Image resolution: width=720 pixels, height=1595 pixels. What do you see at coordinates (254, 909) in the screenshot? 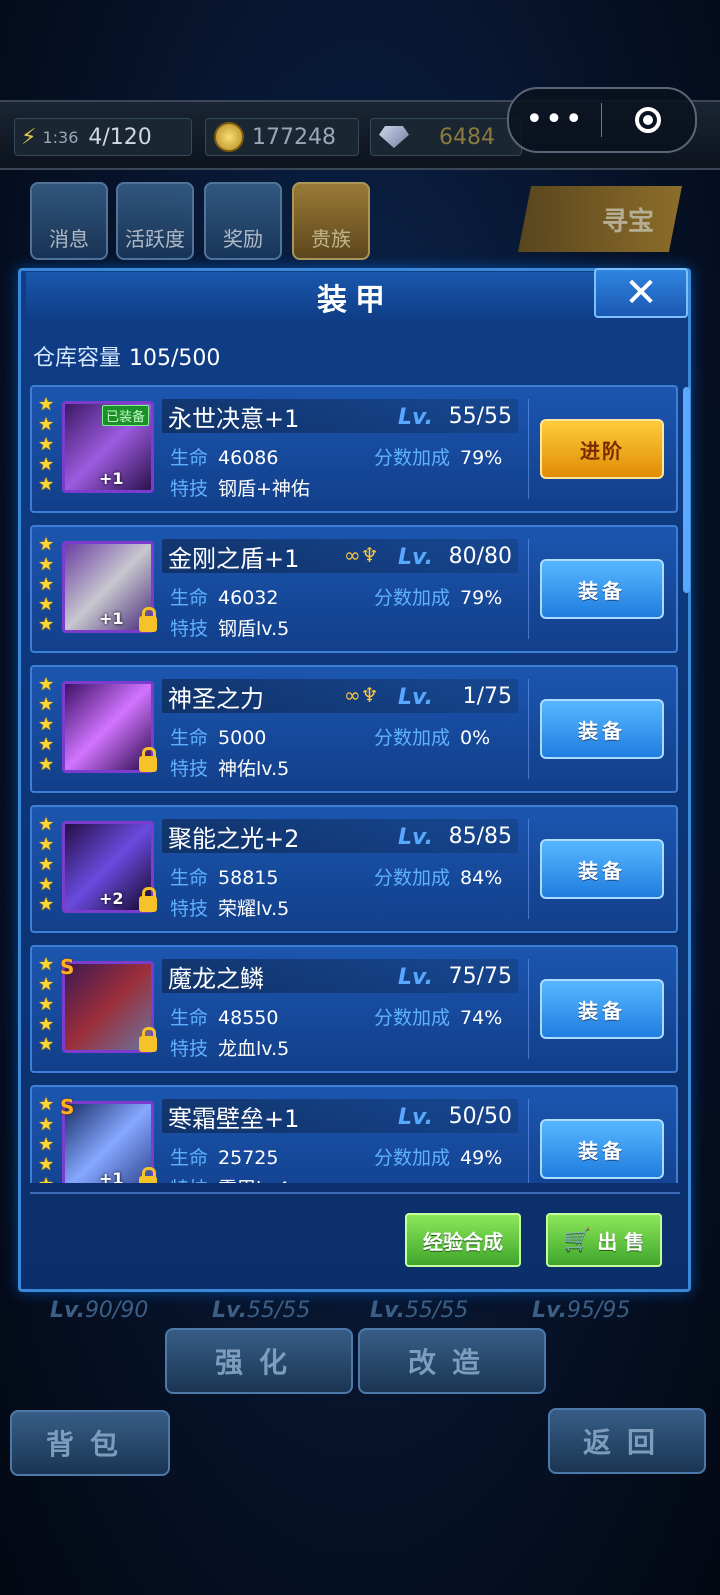
I see `skill-value: 荣耀lv.5` at bounding box center [254, 909].